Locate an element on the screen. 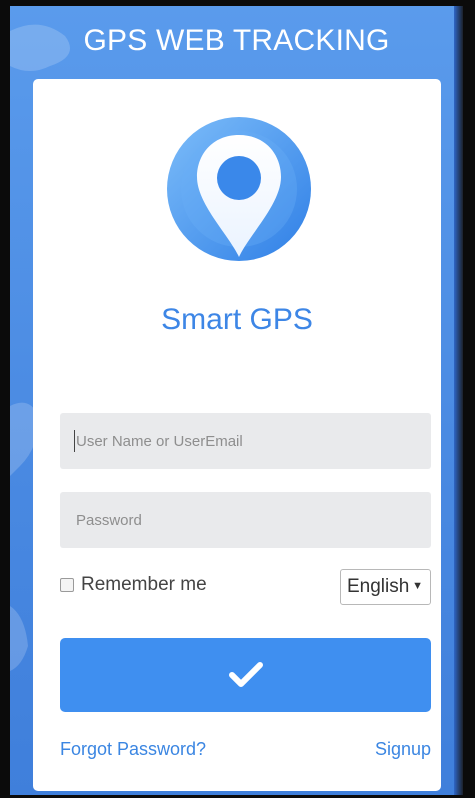  password-field is located at coordinates (245, 520).